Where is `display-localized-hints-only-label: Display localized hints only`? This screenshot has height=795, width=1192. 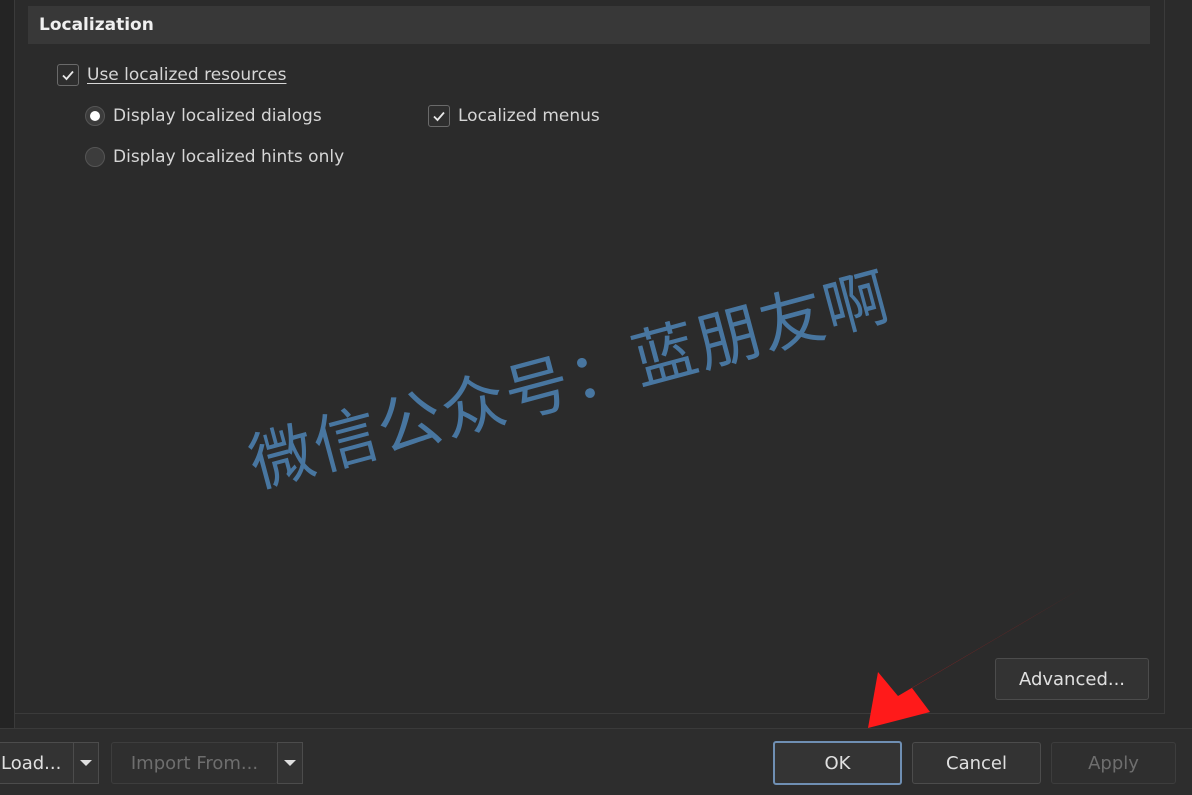
display-localized-hints-only-label: Display localized hints only is located at coordinates (229, 157).